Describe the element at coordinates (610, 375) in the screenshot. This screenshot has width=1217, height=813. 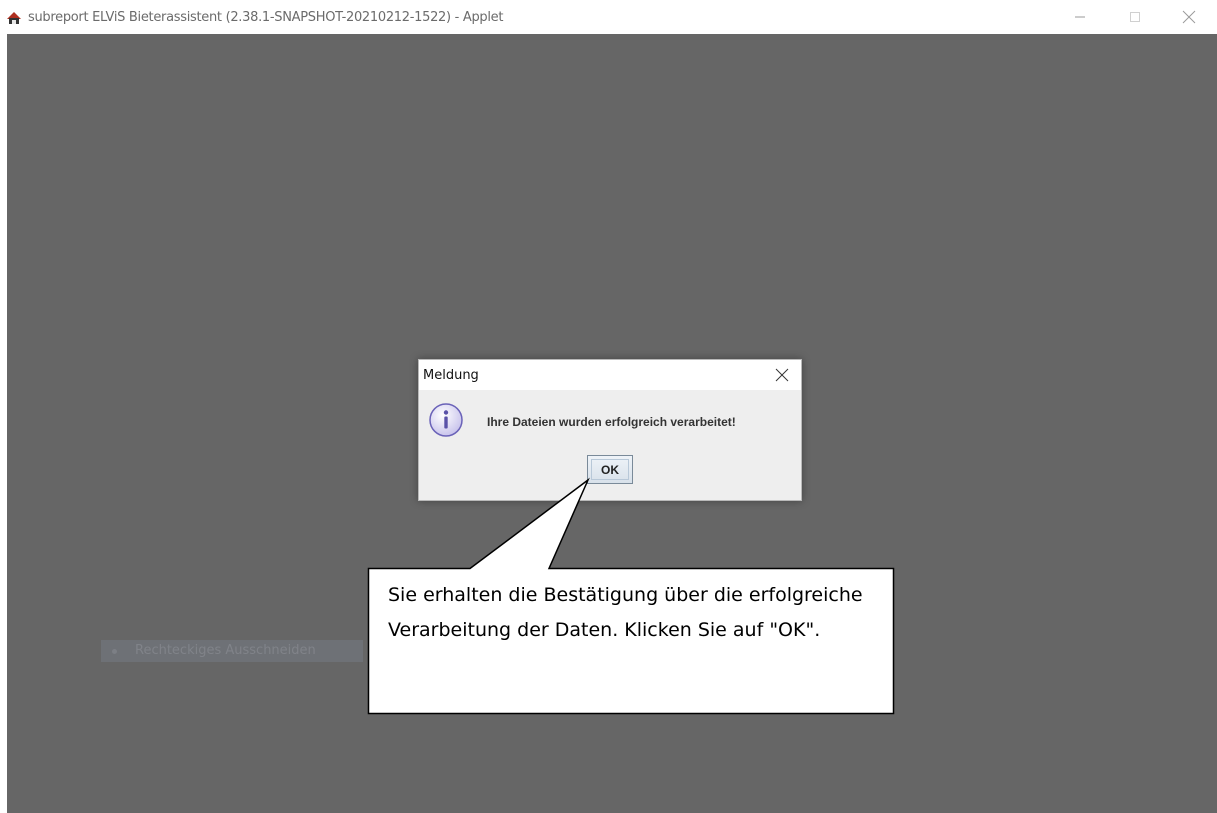
I see `dialog-titlebar: Meldung` at that location.